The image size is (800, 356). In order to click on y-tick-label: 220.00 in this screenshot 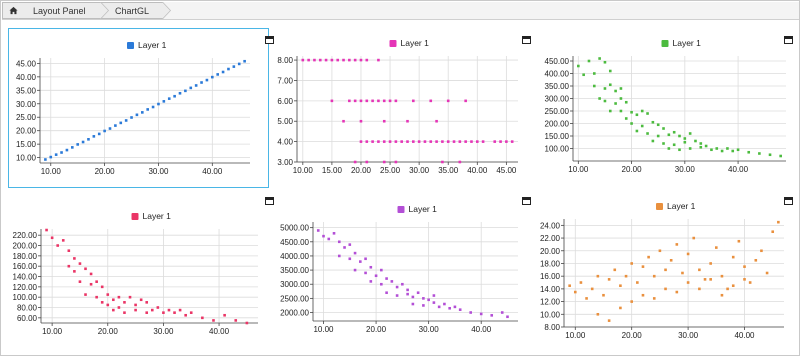, I will do `click(25, 235)`.